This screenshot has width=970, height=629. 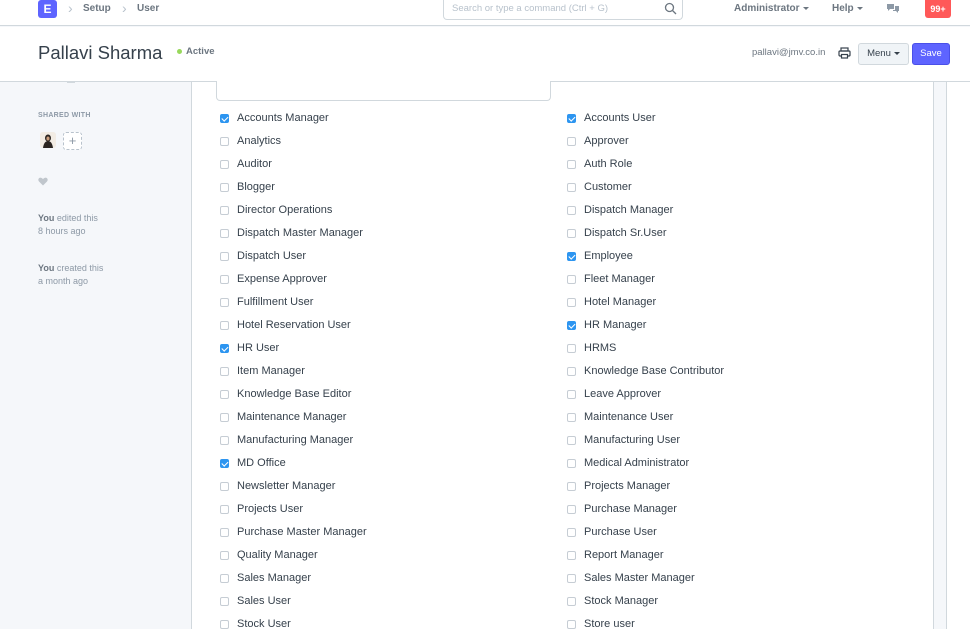 I want to click on role-checkbox-item: Employee, so click(x=727, y=258).